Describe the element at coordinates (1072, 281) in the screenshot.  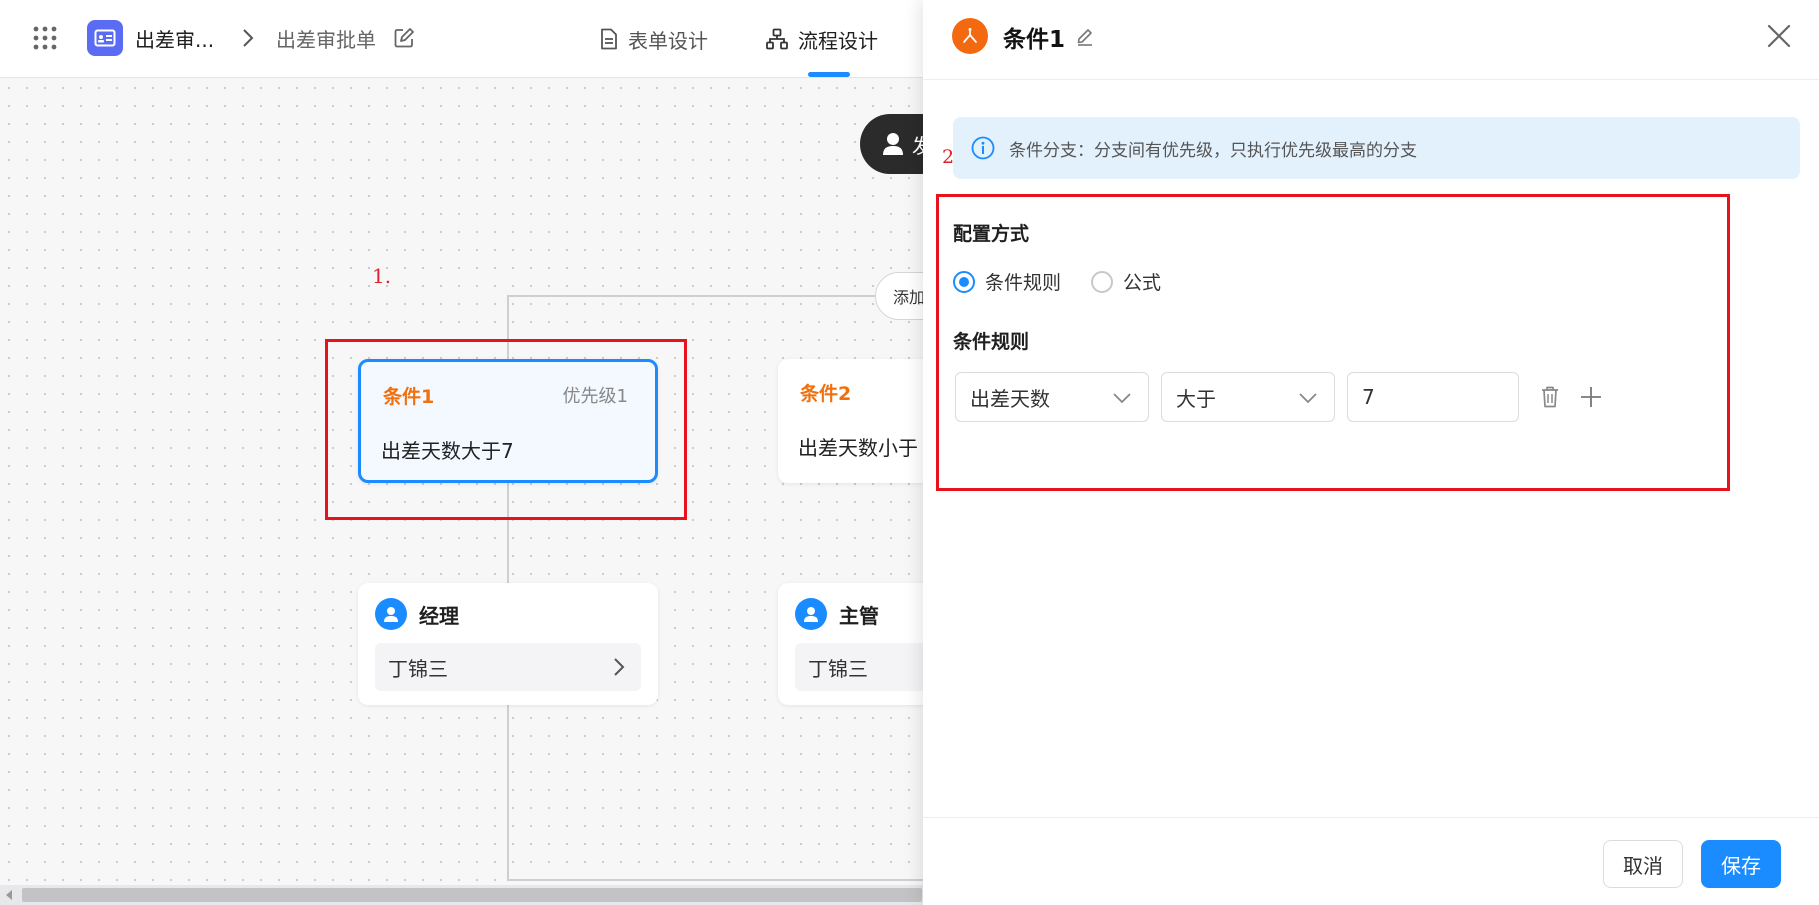
I see `config-mode-radio-group: 条件规则 公式` at that location.